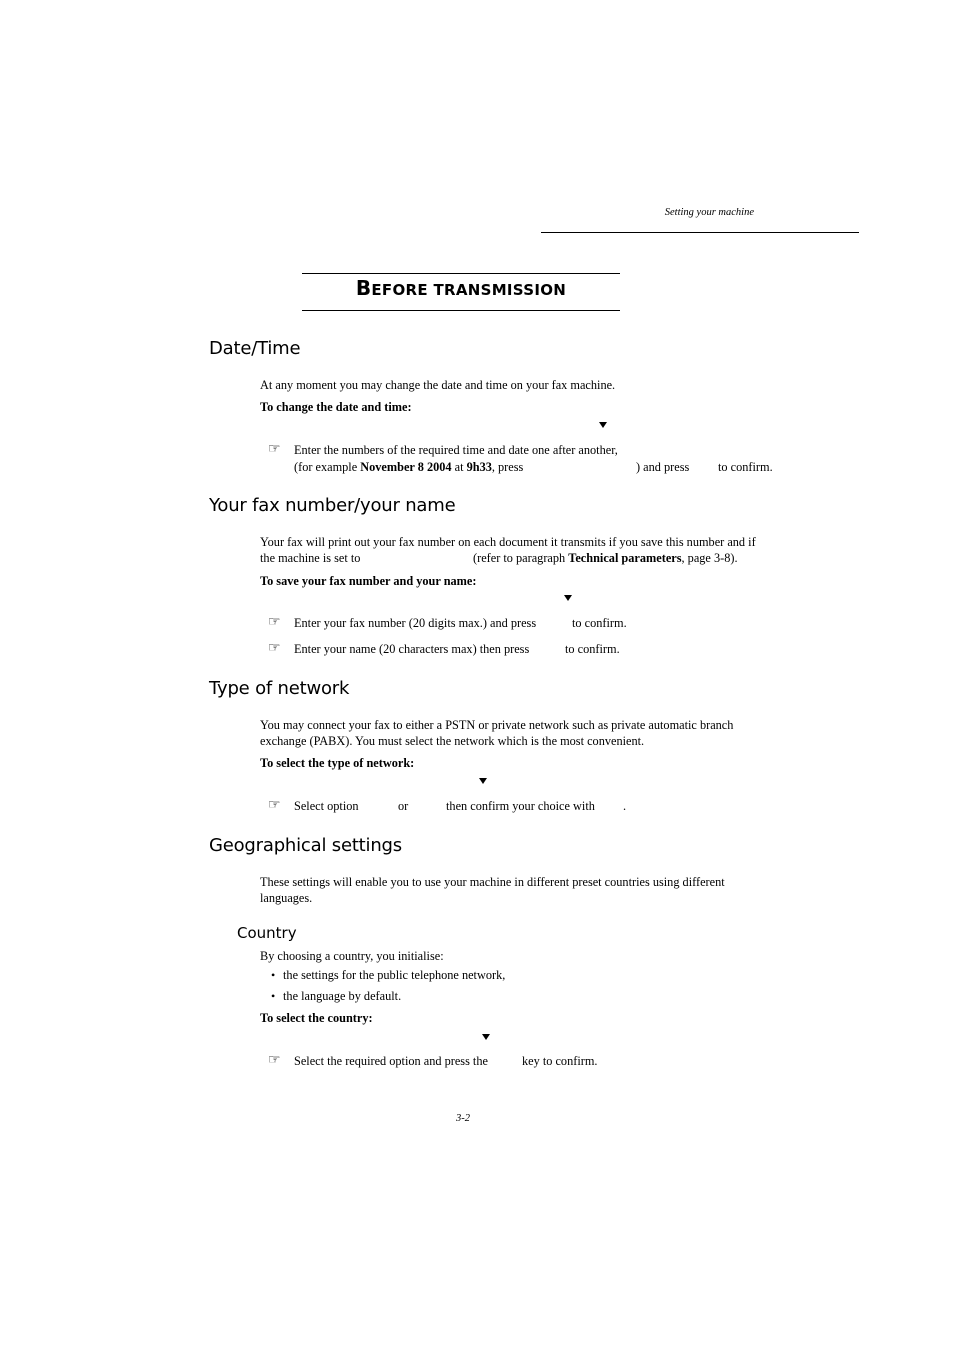 The width and height of the screenshot is (954, 1351). I want to click on section-heading-fax-number: Your fax number/your name, so click(332, 505).